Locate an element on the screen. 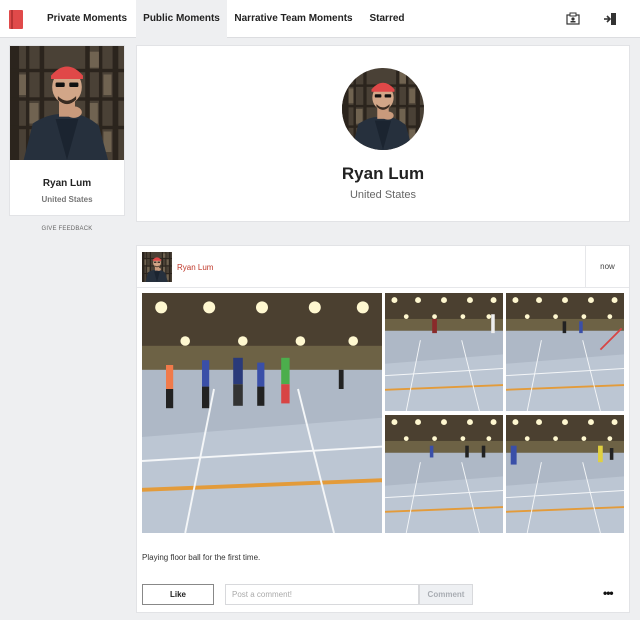  more-options-icon: ••• is located at coordinates (608, 593).